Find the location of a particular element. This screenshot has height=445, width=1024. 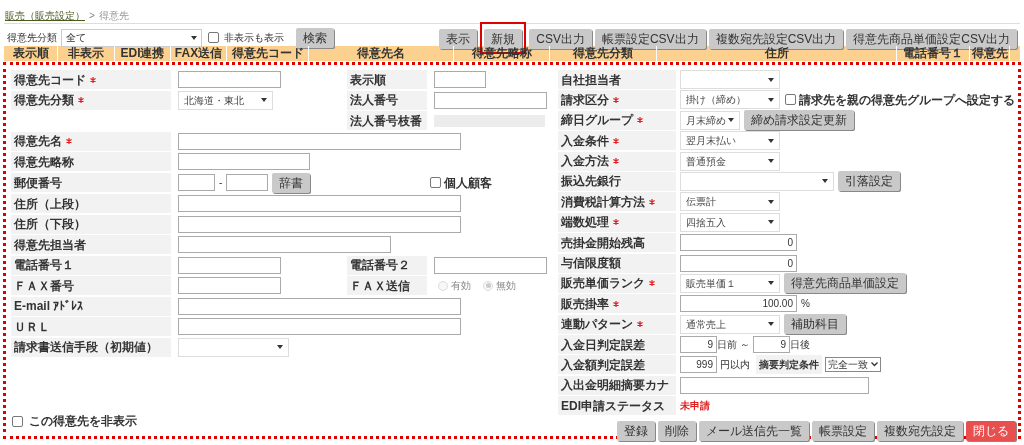

column-header: 非表示 is located at coordinates (86, 53).